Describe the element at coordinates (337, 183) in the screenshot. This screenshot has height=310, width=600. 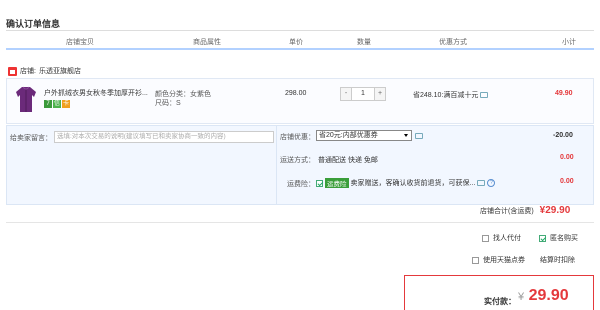
I see `insurance-tag: 运费险` at that location.